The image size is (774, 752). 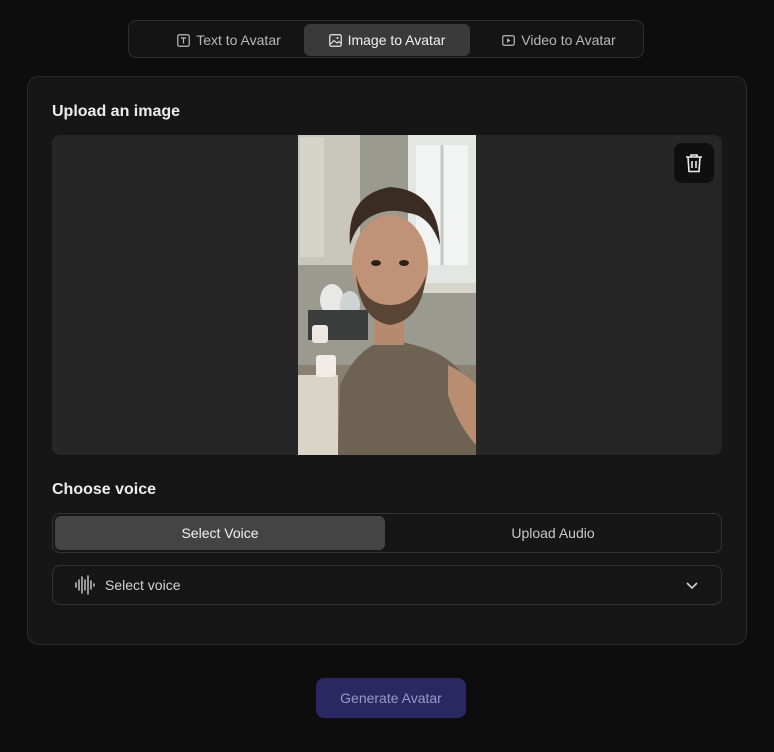 I want to click on voice-source-toggle: Select Voice Upload Audio, so click(x=387, y=533).